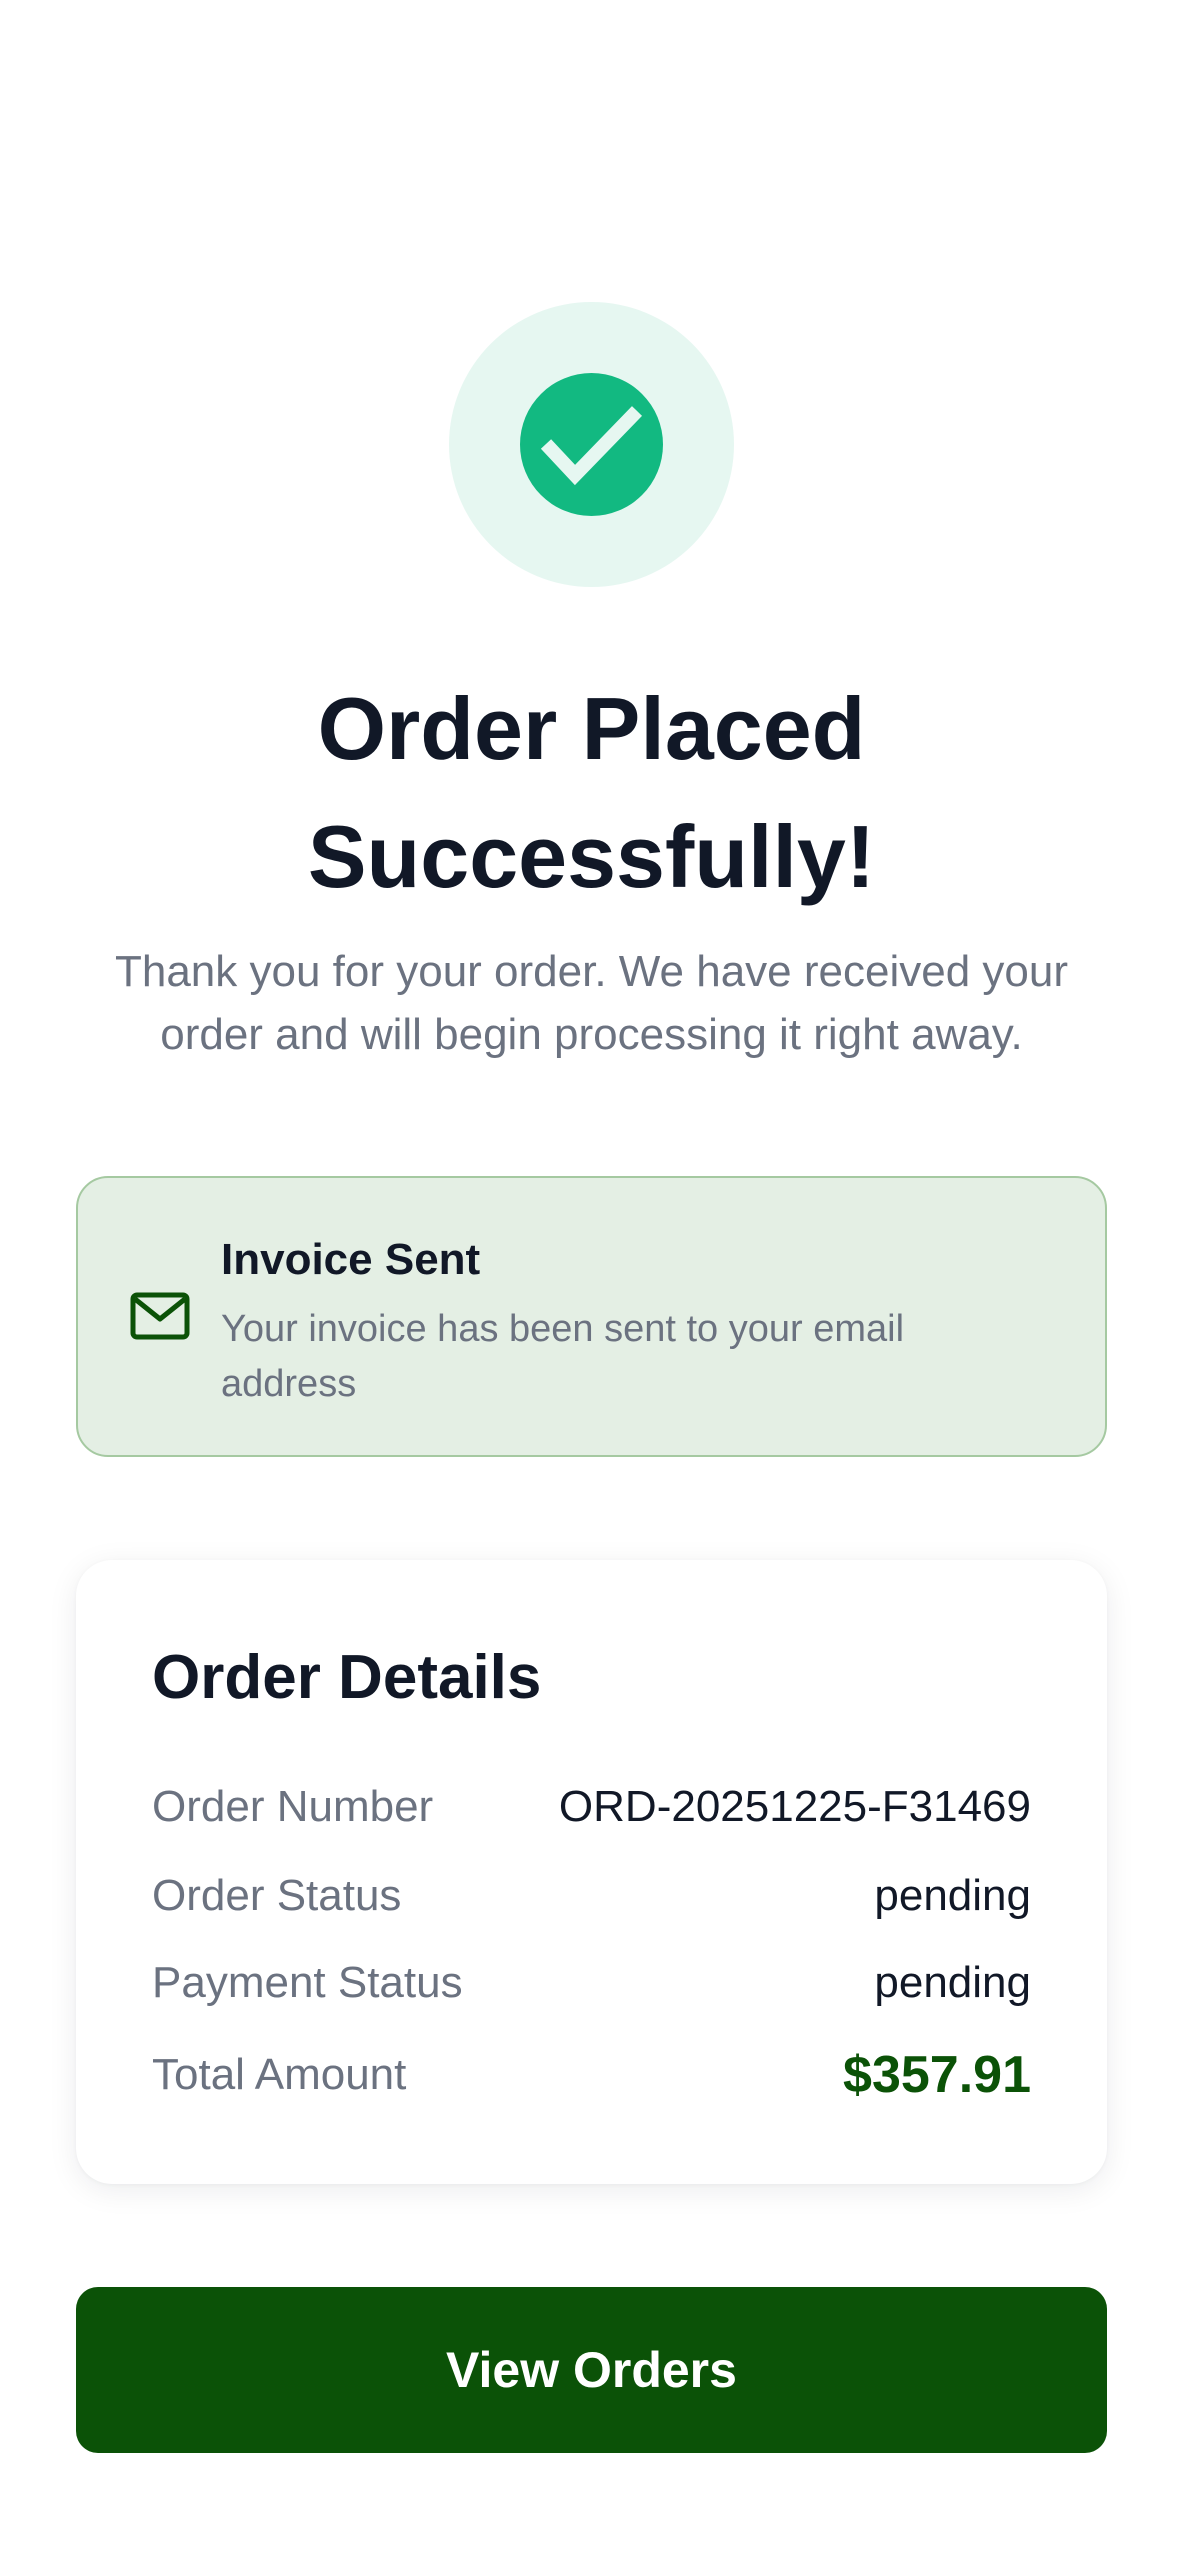 This screenshot has width=1183, height=2560. Describe the element at coordinates (160, 1316) in the screenshot. I see `mail-icon` at that location.